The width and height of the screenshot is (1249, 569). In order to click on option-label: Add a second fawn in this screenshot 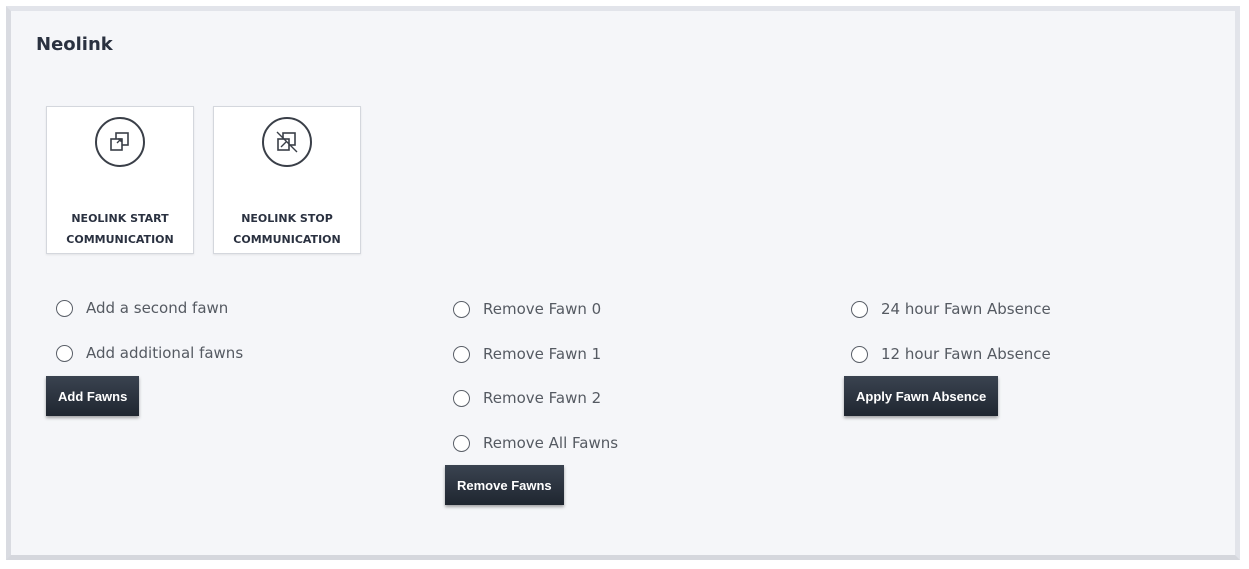, I will do `click(157, 308)`.